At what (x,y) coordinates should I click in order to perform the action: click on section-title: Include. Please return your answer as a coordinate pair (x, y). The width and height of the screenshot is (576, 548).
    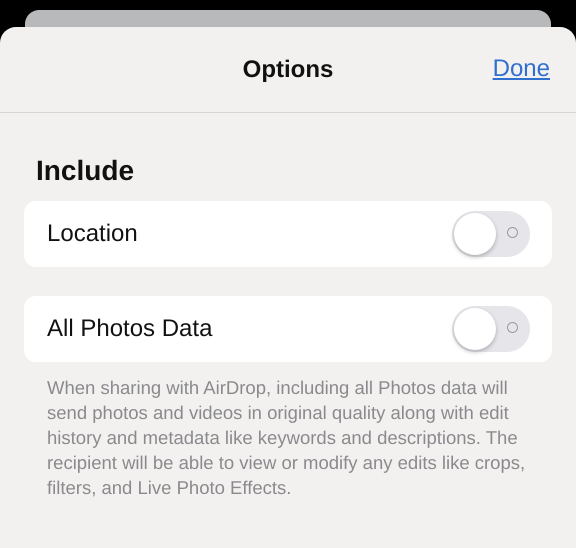
    Looking at the image, I should click on (86, 171).